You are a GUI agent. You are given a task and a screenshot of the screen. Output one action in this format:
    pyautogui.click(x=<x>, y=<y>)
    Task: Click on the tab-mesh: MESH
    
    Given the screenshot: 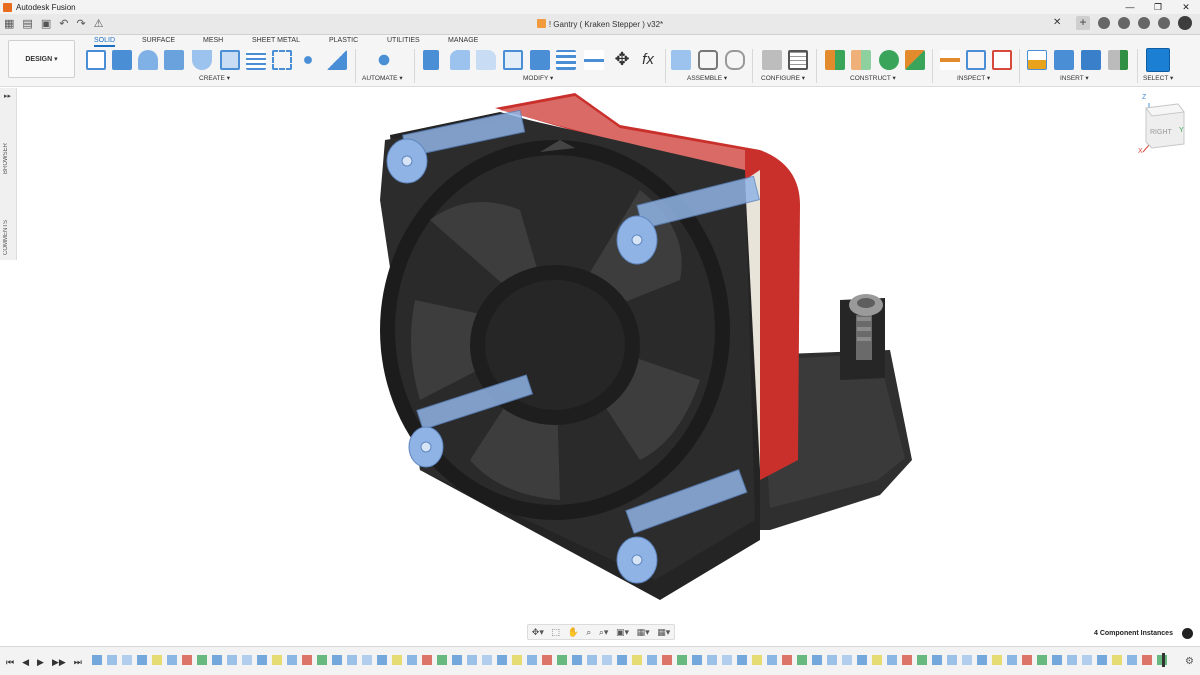 What is the action you would take?
    pyautogui.click(x=213, y=40)
    